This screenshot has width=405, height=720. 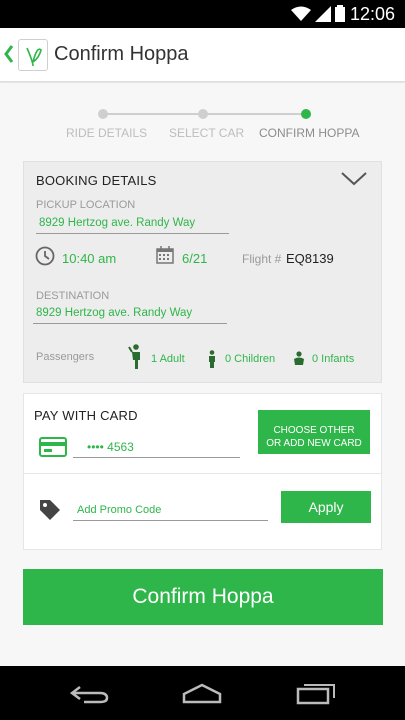 I want to click on card-number: •••• 4563, so click(x=110, y=447).